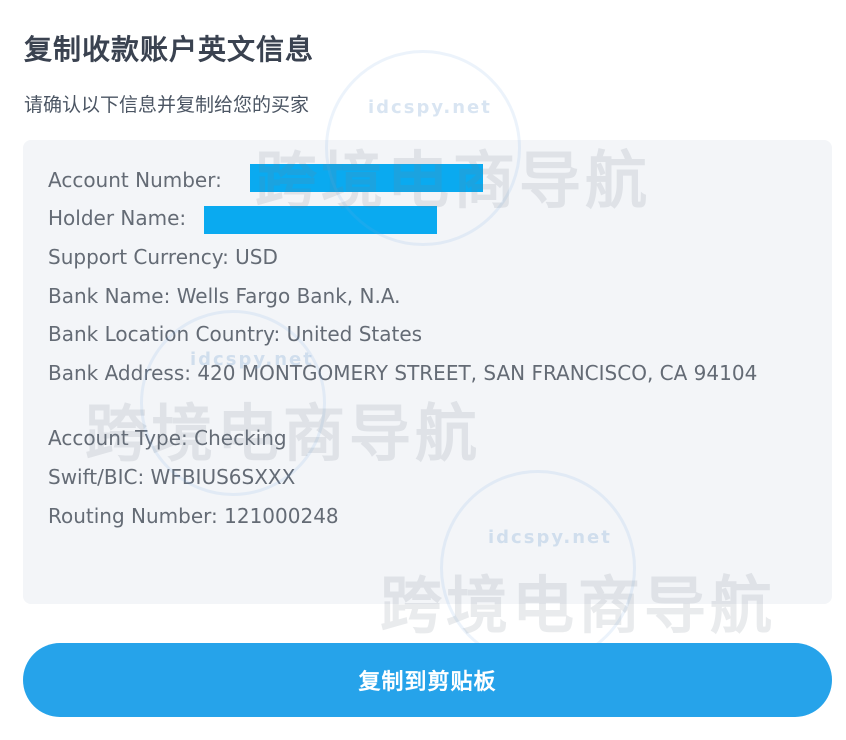 The image size is (846, 740). What do you see at coordinates (427, 680) in the screenshot?
I see `copy-to-clipboard-button: 复制到剪贴板` at bounding box center [427, 680].